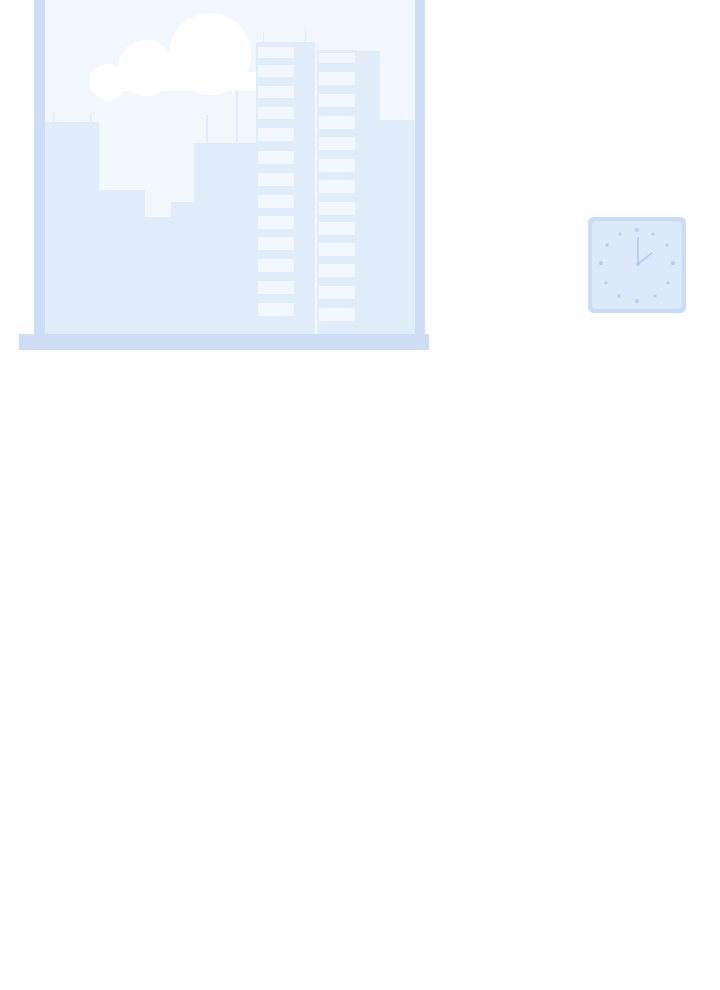  I want to click on window-sill, so click(224, 342).